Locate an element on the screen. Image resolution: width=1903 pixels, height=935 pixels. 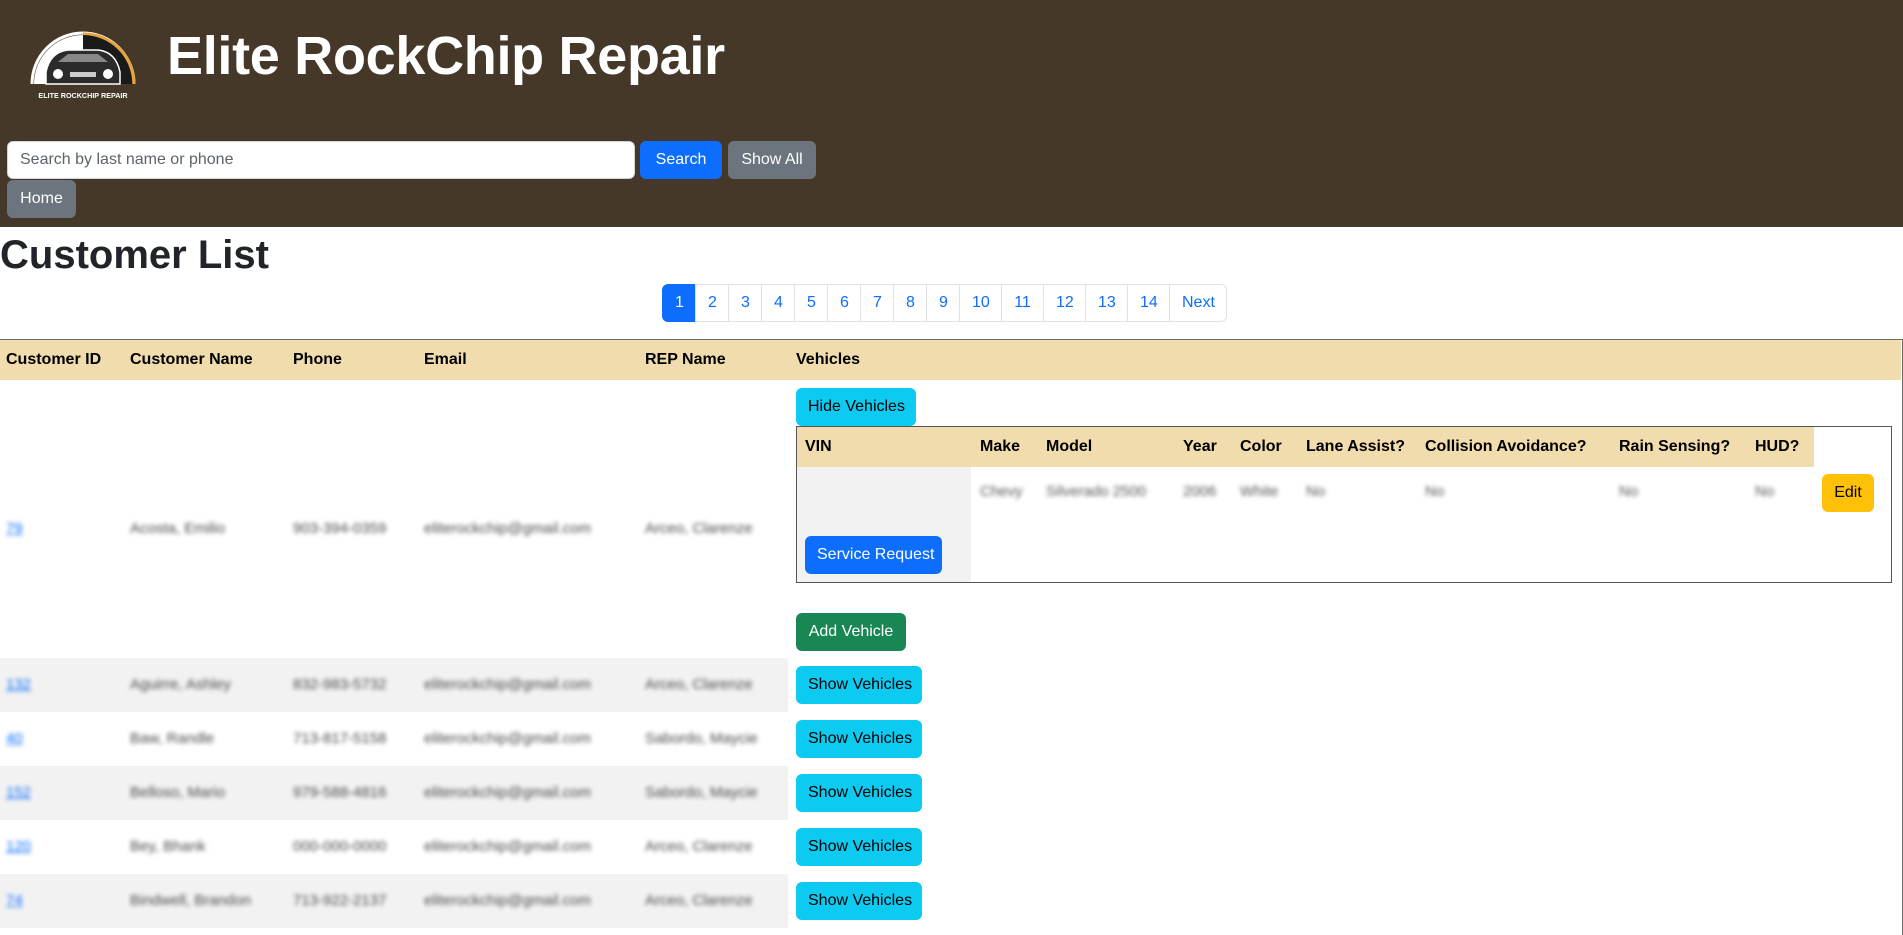
add-vehicle-button: Add Vehicle is located at coordinates (851, 632).